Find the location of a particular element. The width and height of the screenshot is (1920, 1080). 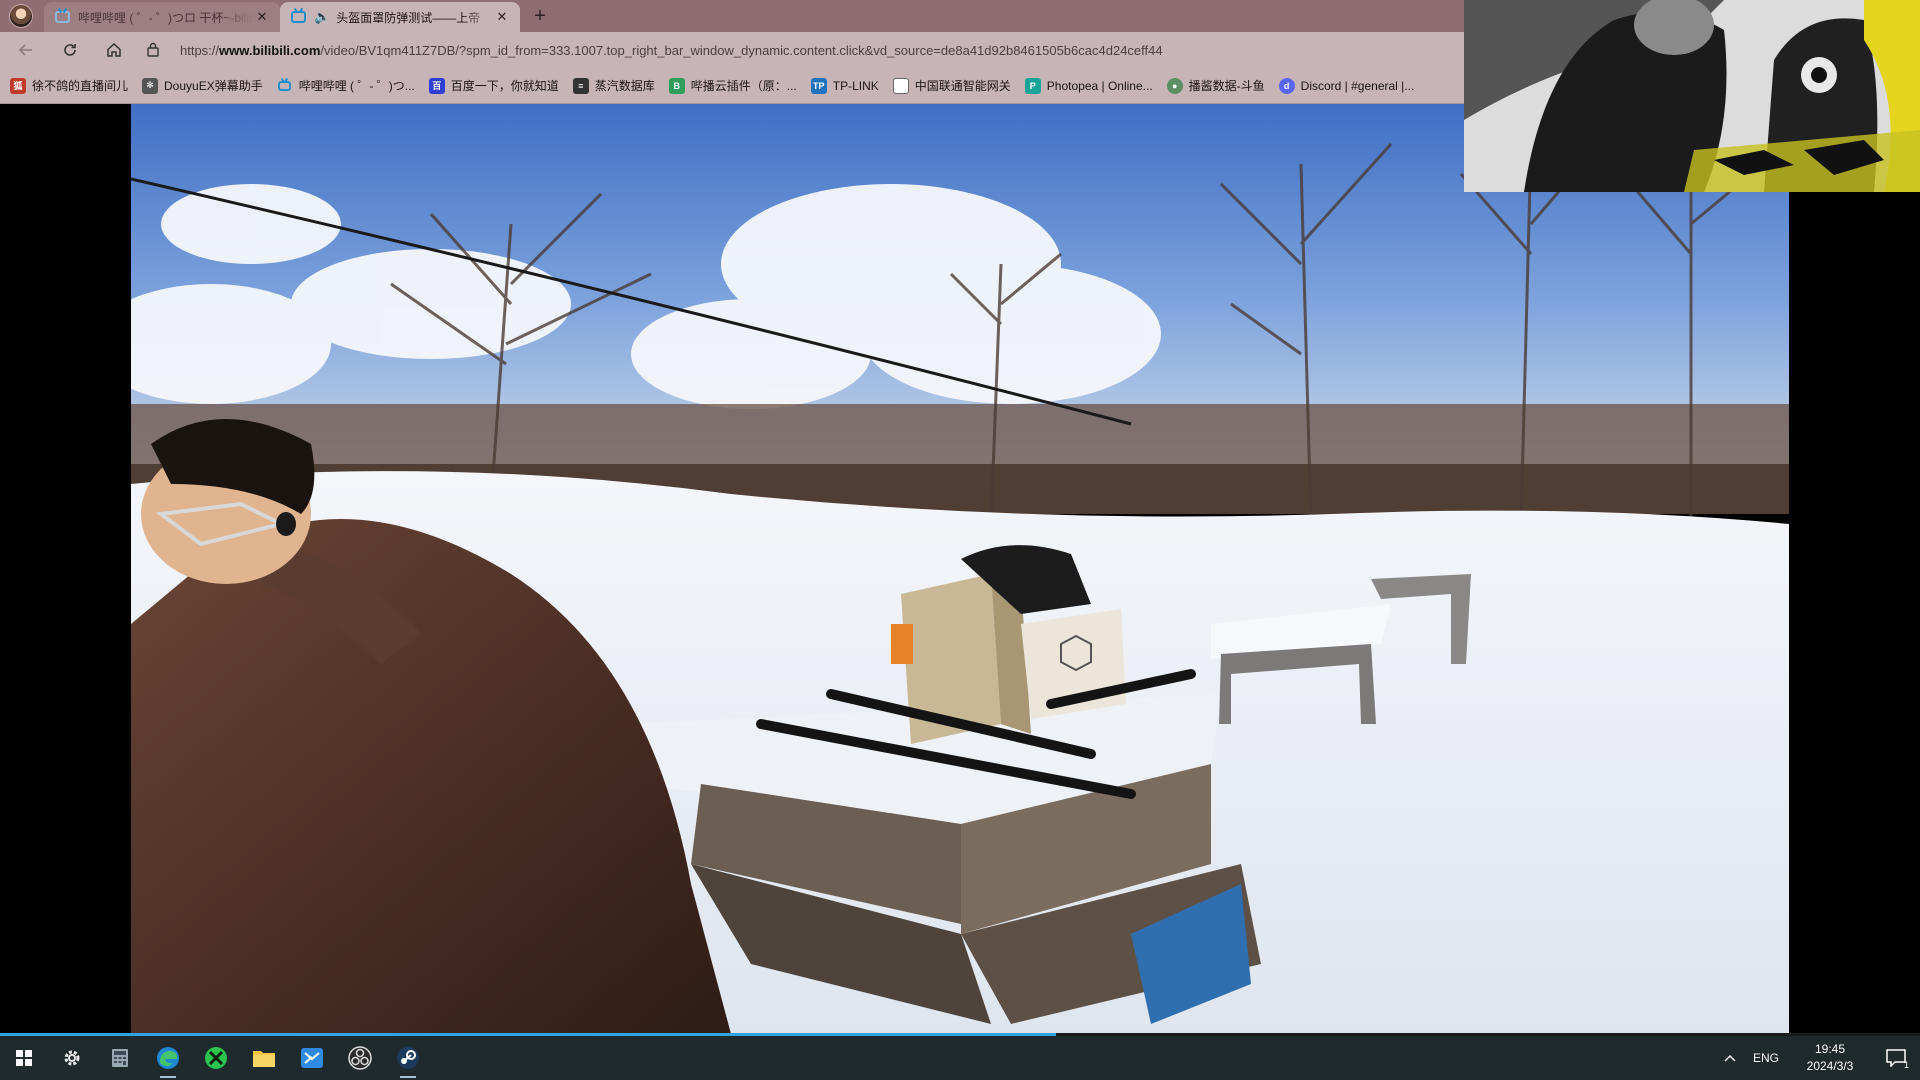

home-button is located at coordinates (114, 50).